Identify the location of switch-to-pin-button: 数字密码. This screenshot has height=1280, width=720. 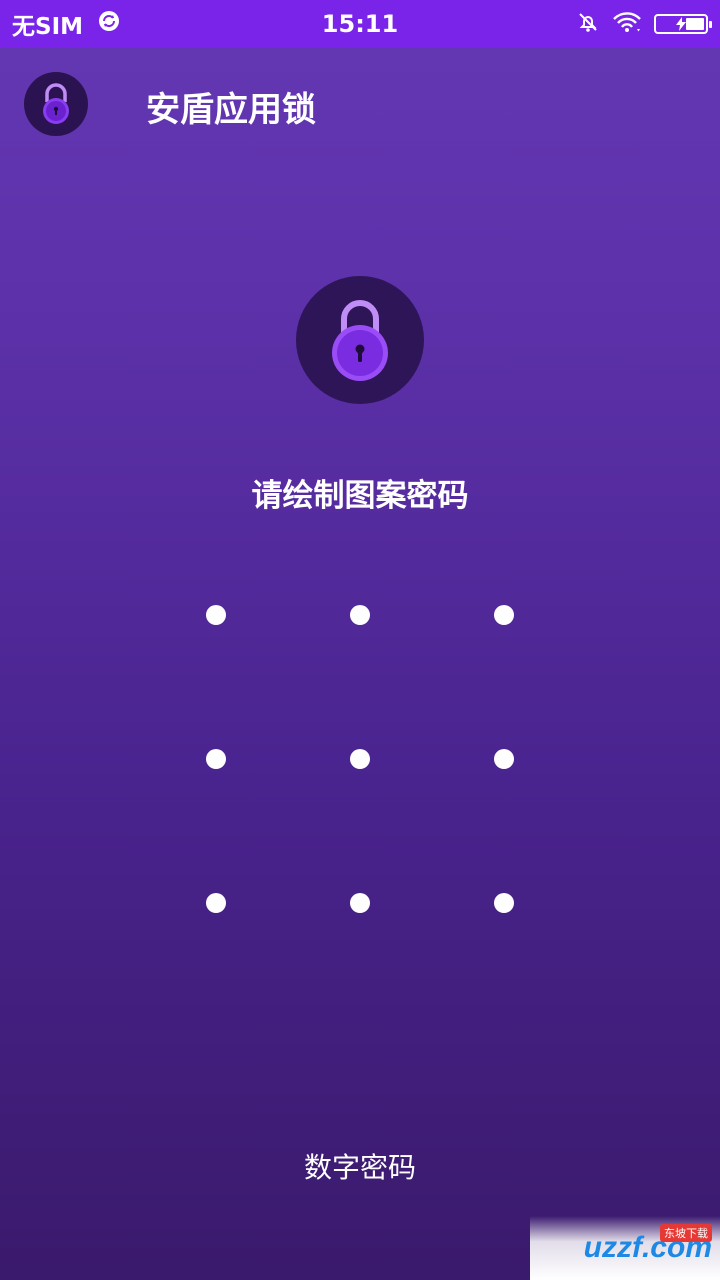
(360, 1166).